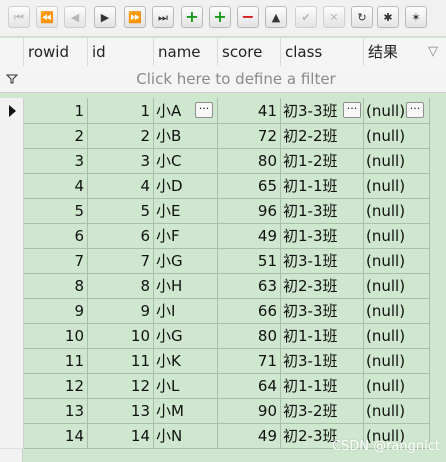 The height and width of the screenshot is (462, 446). What do you see at coordinates (186, 436) in the screenshot?
I see `cell-name: 小N` at bounding box center [186, 436].